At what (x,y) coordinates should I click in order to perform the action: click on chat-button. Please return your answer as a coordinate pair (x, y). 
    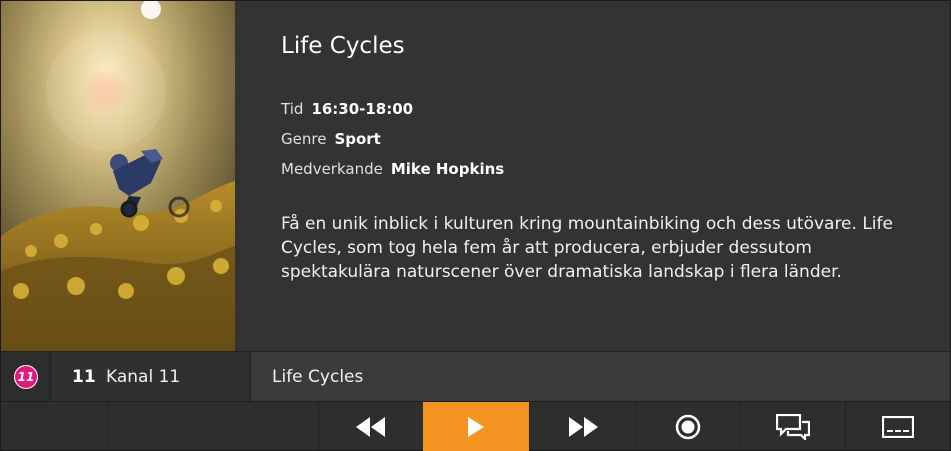
    Looking at the image, I should click on (792, 426).